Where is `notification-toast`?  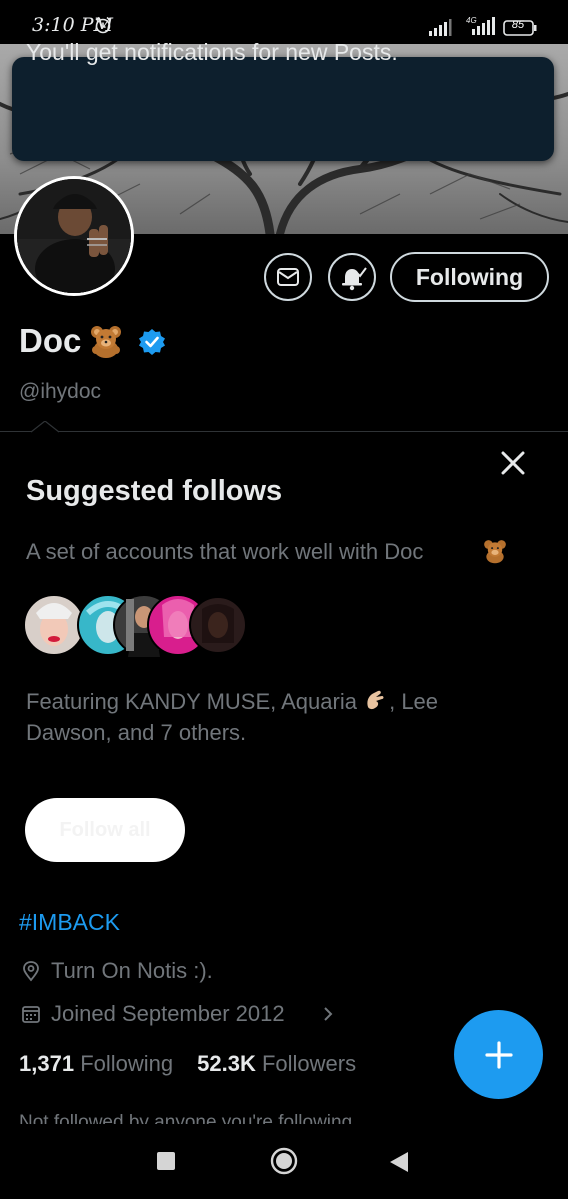
notification-toast is located at coordinates (283, 109).